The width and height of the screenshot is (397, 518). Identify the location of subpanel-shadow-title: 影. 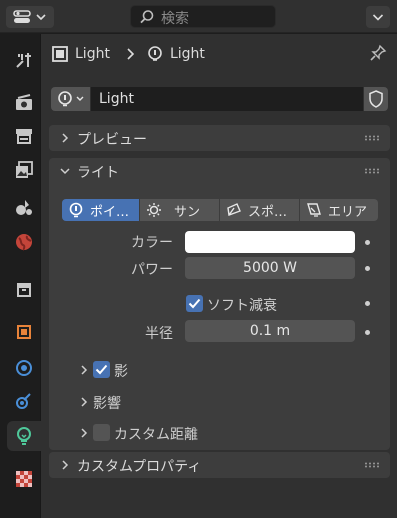
(121, 371).